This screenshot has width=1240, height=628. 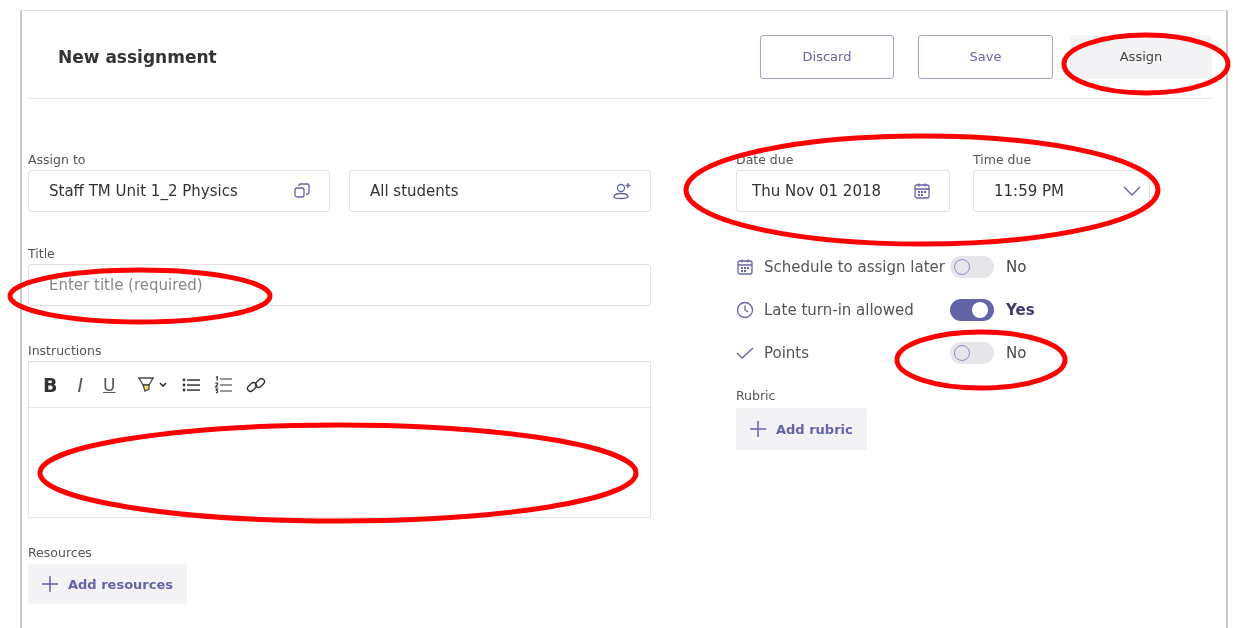 What do you see at coordinates (787, 352) in the screenshot?
I see `option-label: Points` at bounding box center [787, 352].